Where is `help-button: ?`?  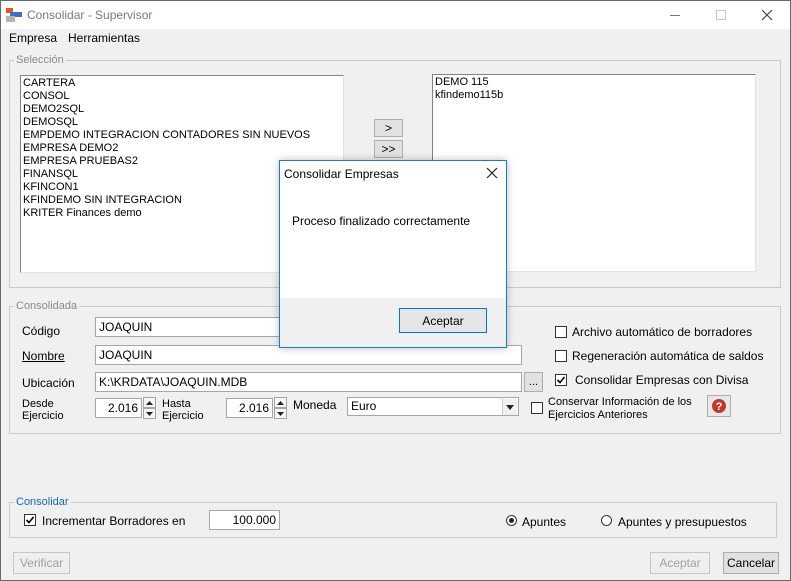
help-button: ? is located at coordinates (719, 406).